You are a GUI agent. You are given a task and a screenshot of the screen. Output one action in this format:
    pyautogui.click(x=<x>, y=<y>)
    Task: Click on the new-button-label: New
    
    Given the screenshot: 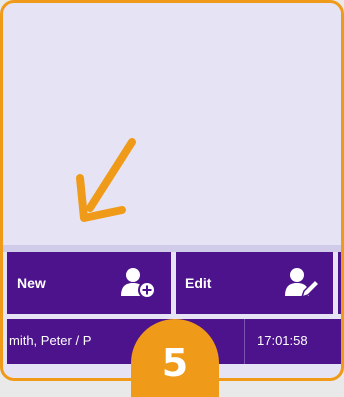 What is the action you would take?
    pyautogui.click(x=31, y=283)
    